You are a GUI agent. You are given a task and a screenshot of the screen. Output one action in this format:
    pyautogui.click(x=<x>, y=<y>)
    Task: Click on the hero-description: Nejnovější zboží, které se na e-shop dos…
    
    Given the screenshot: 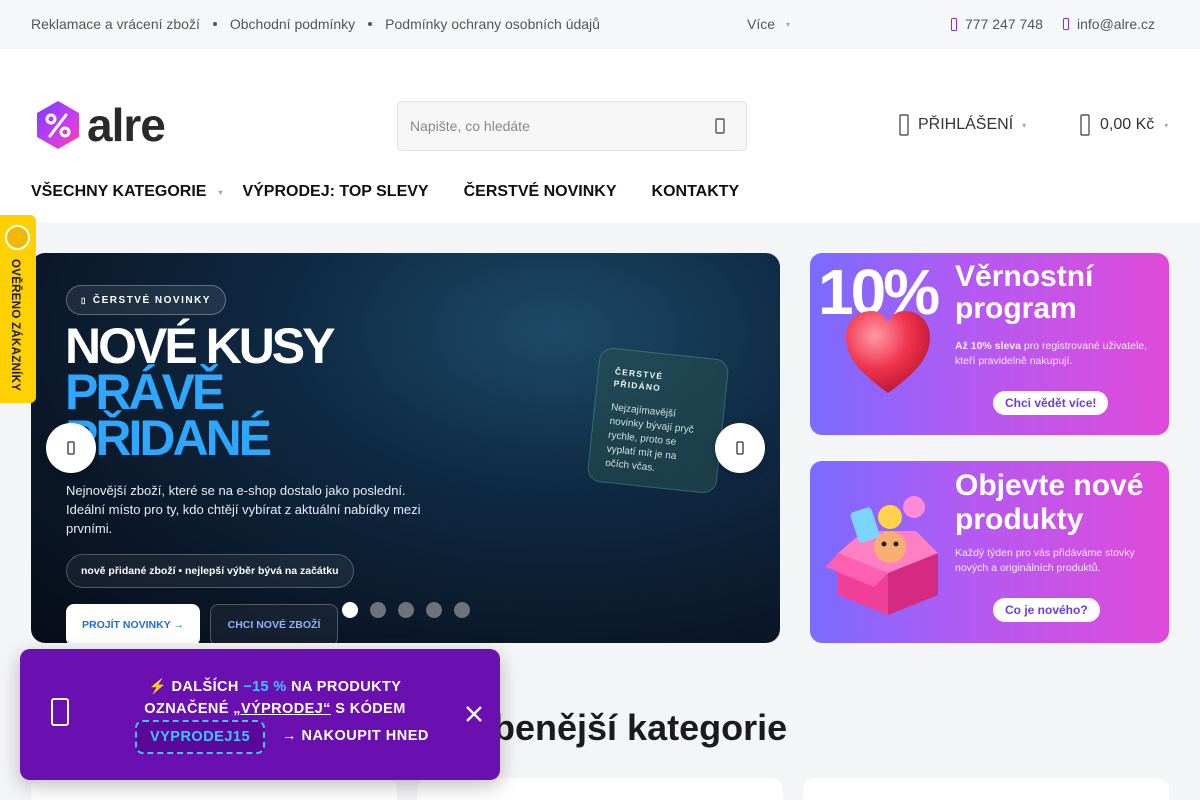 What is the action you would take?
    pyautogui.click(x=243, y=509)
    